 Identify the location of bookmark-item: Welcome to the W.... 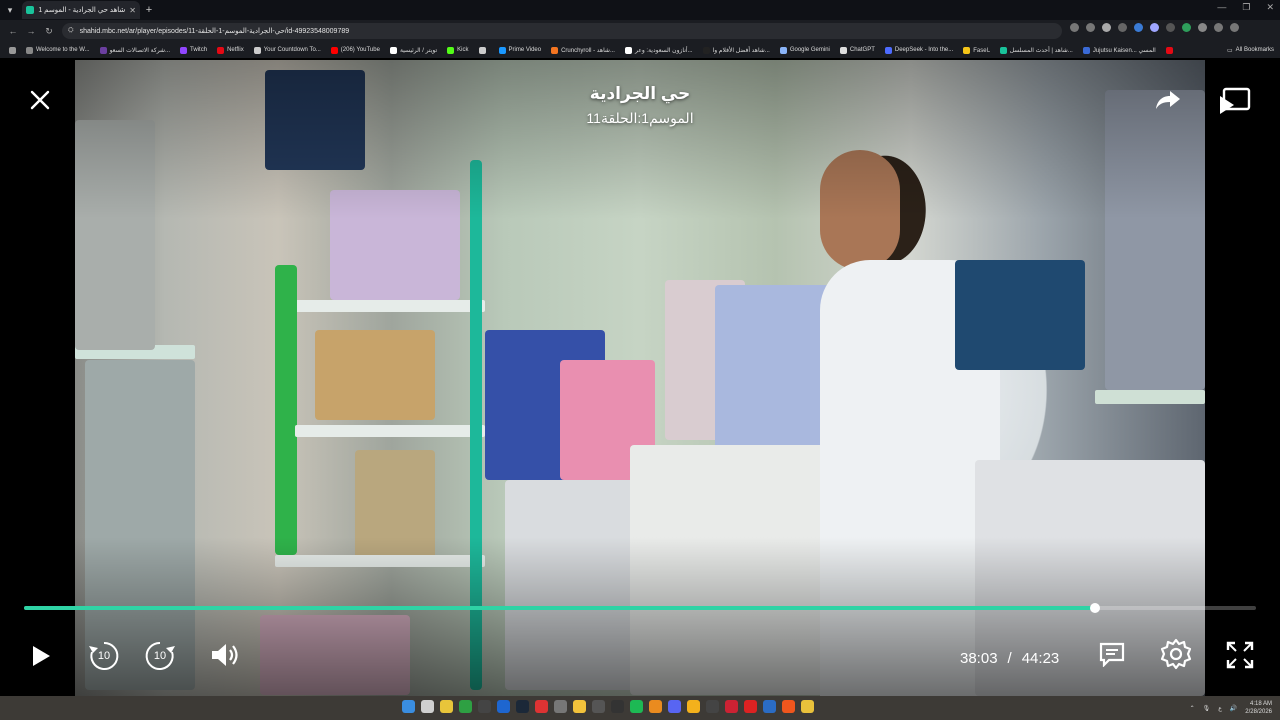
(58, 50).